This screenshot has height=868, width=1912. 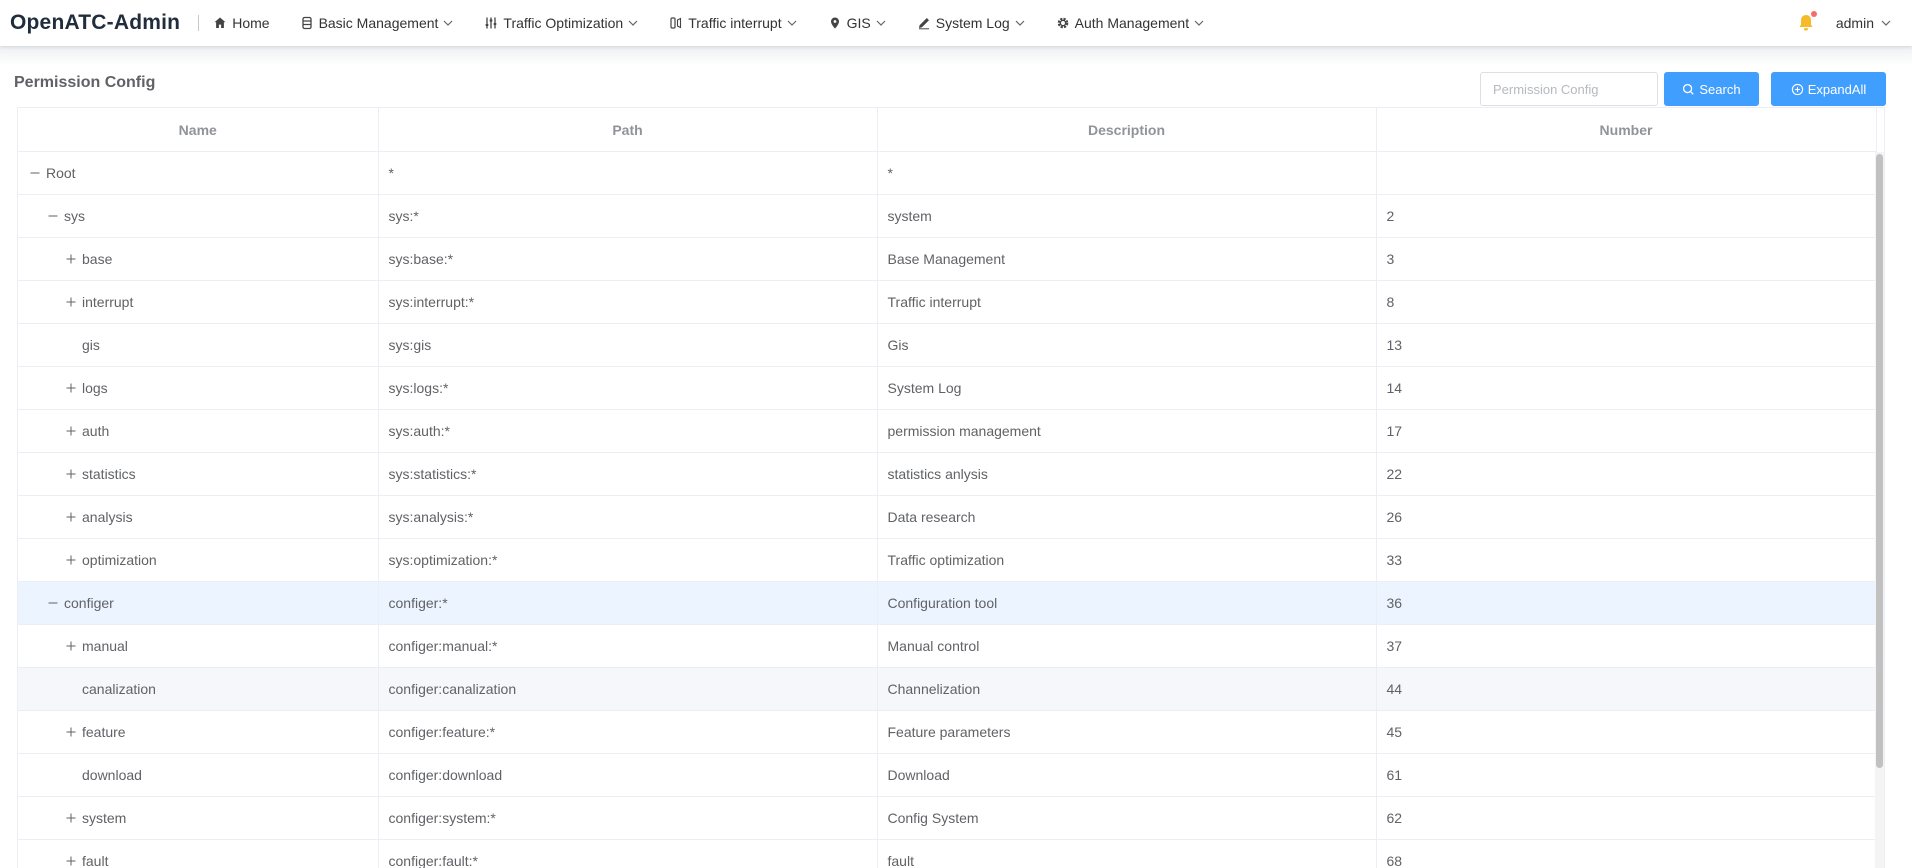 I want to click on nav-item-label: Traffic interrupt, so click(x=735, y=23).